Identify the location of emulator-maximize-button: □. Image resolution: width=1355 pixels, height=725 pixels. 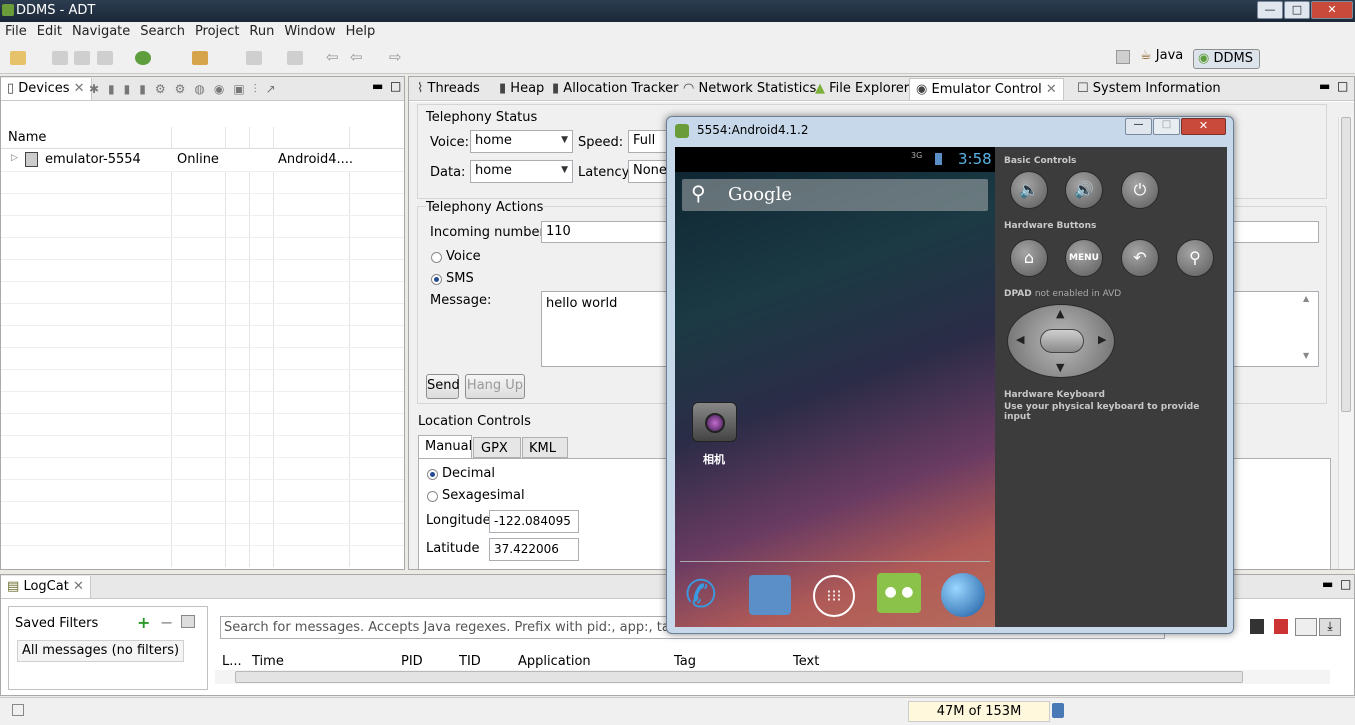
(1166, 126).